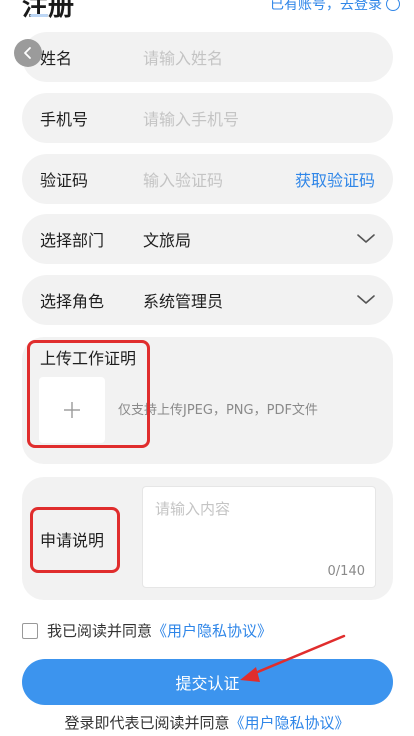 This screenshot has height=736, width=414. Describe the element at coordinates (346, 571) in the screenshot. I see `char-counter: 0/140` at that location.